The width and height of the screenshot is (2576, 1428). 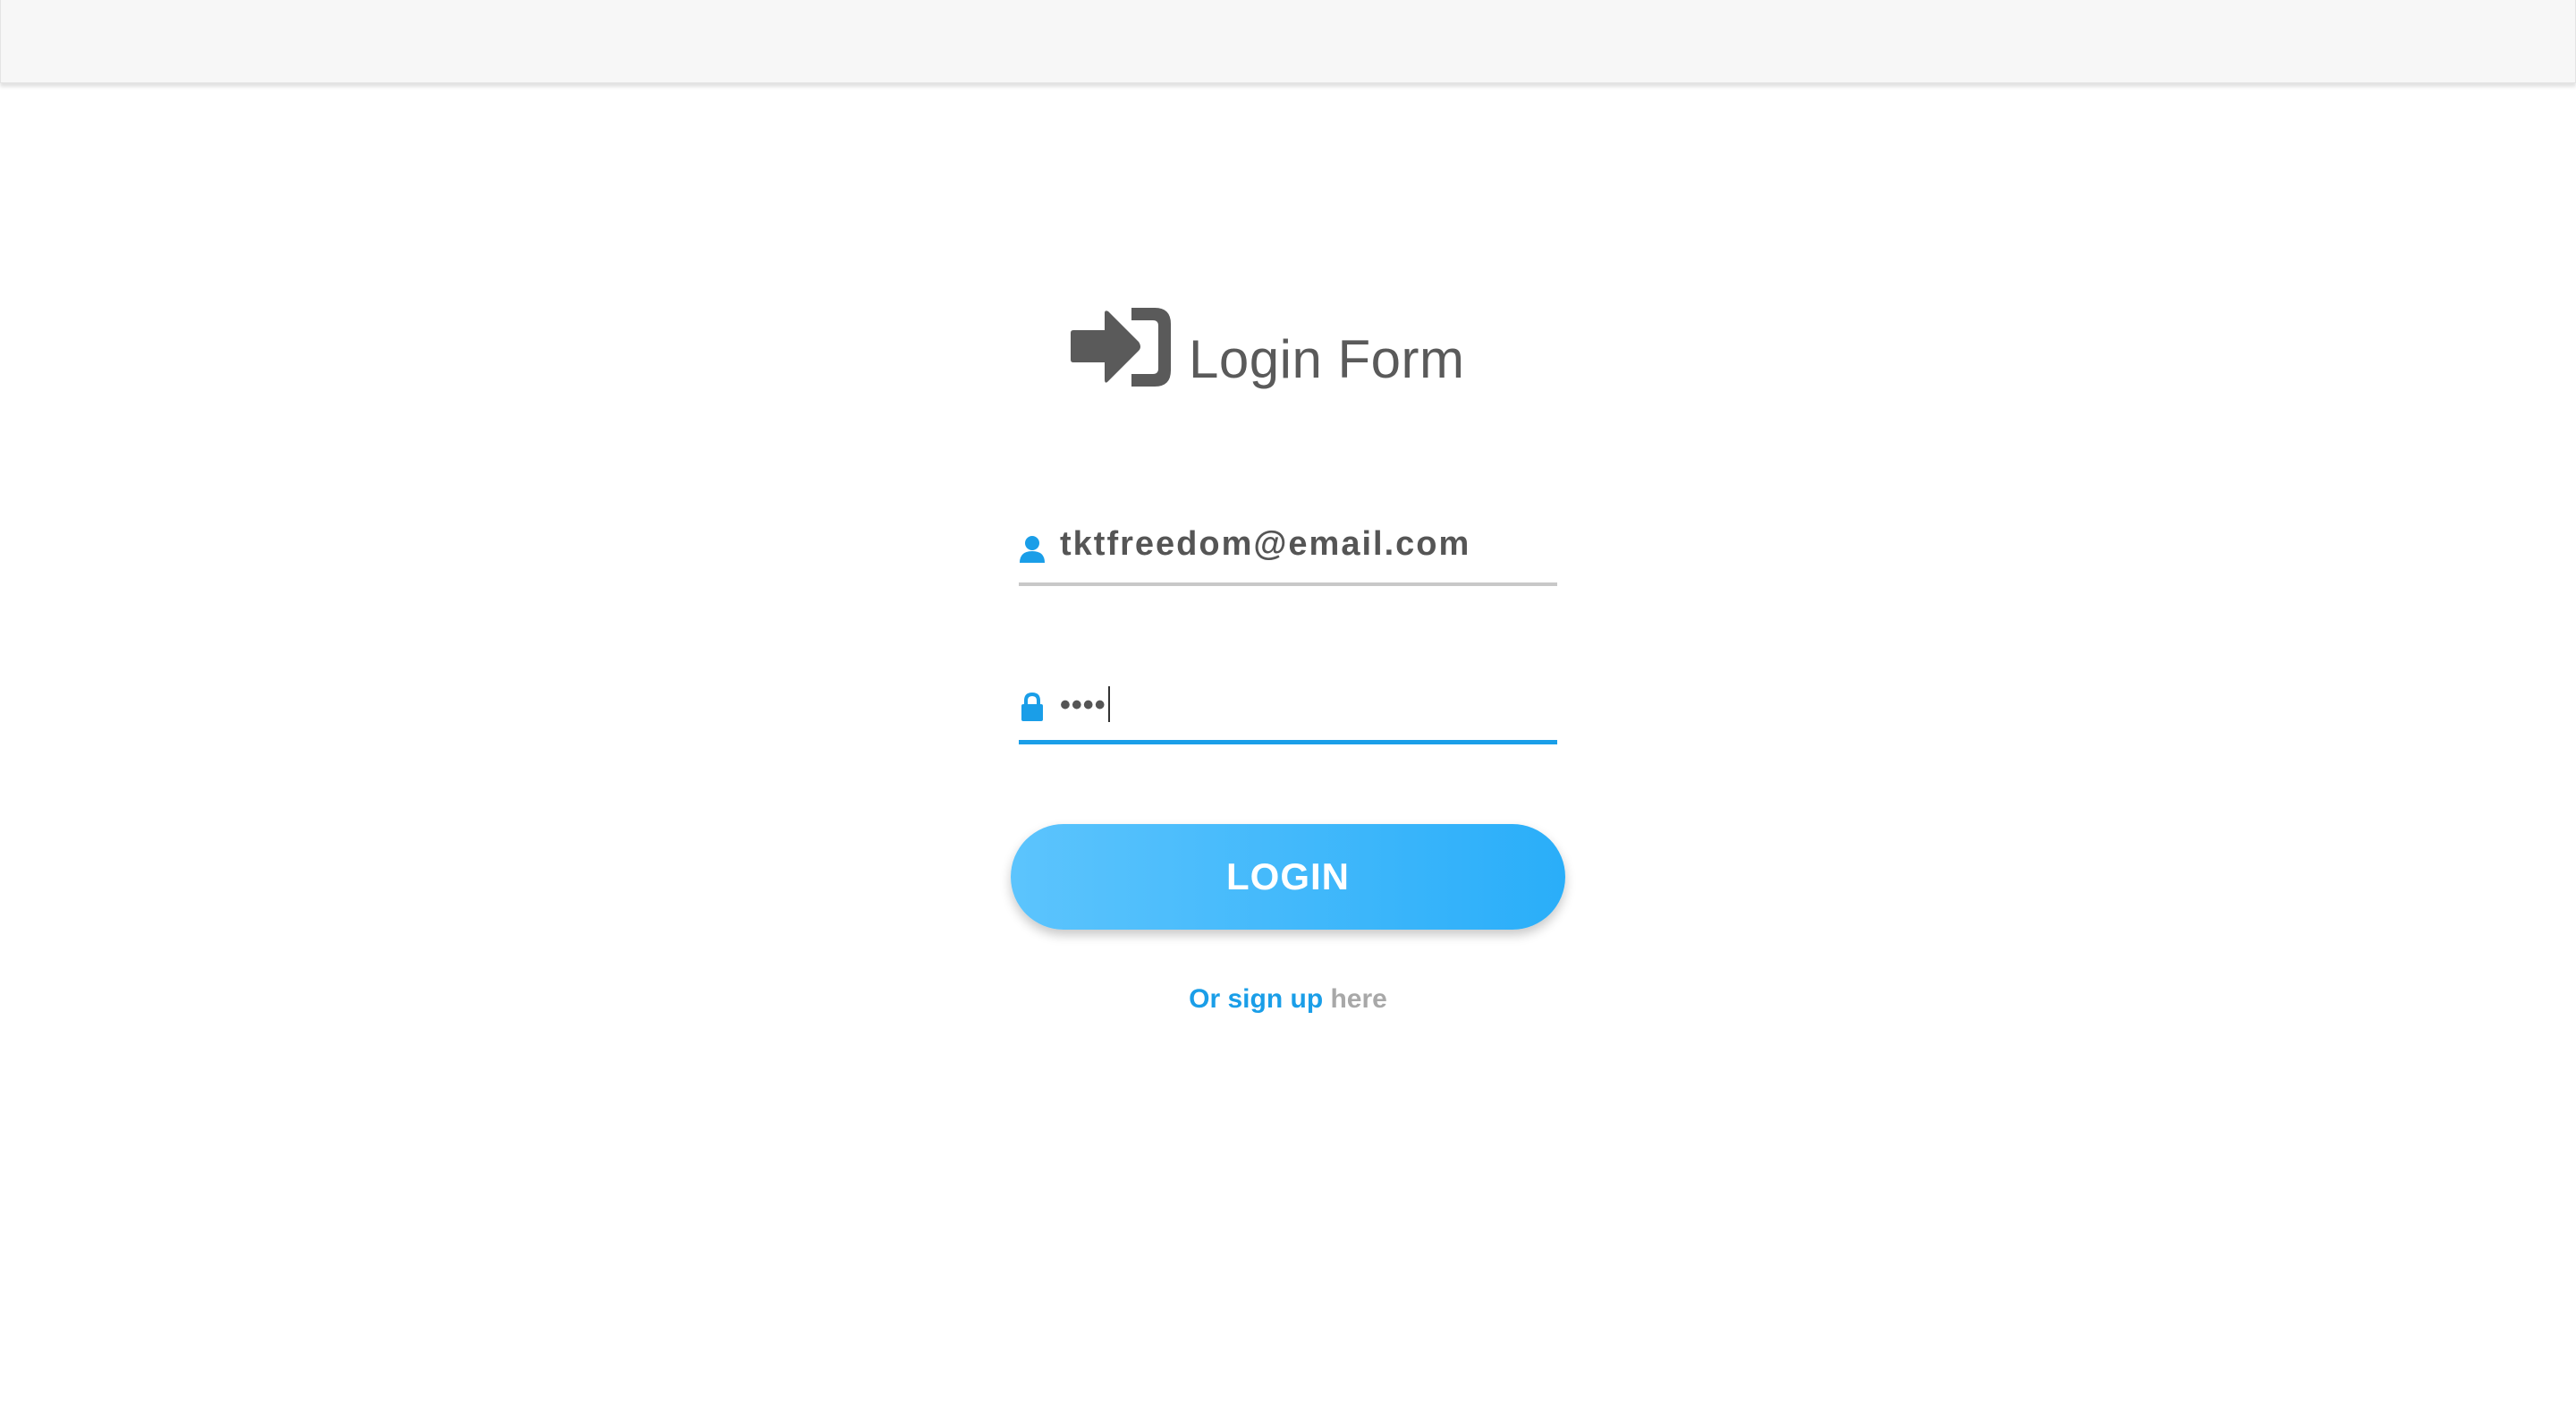 I want to click on user-icon, so click(x=1032, y=549).